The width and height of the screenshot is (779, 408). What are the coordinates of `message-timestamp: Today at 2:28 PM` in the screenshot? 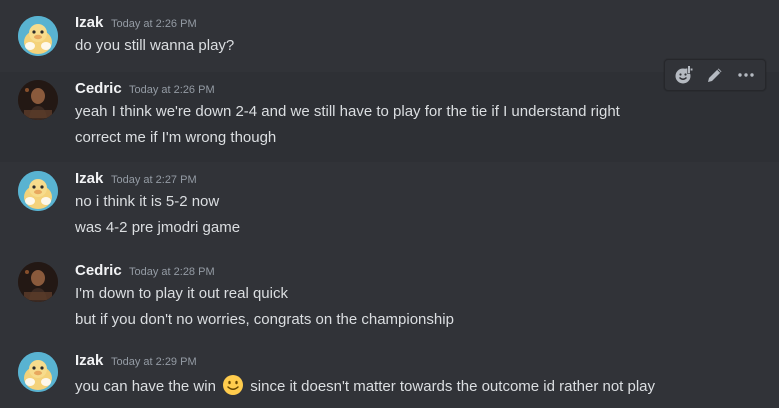 It's located at (172, 272).